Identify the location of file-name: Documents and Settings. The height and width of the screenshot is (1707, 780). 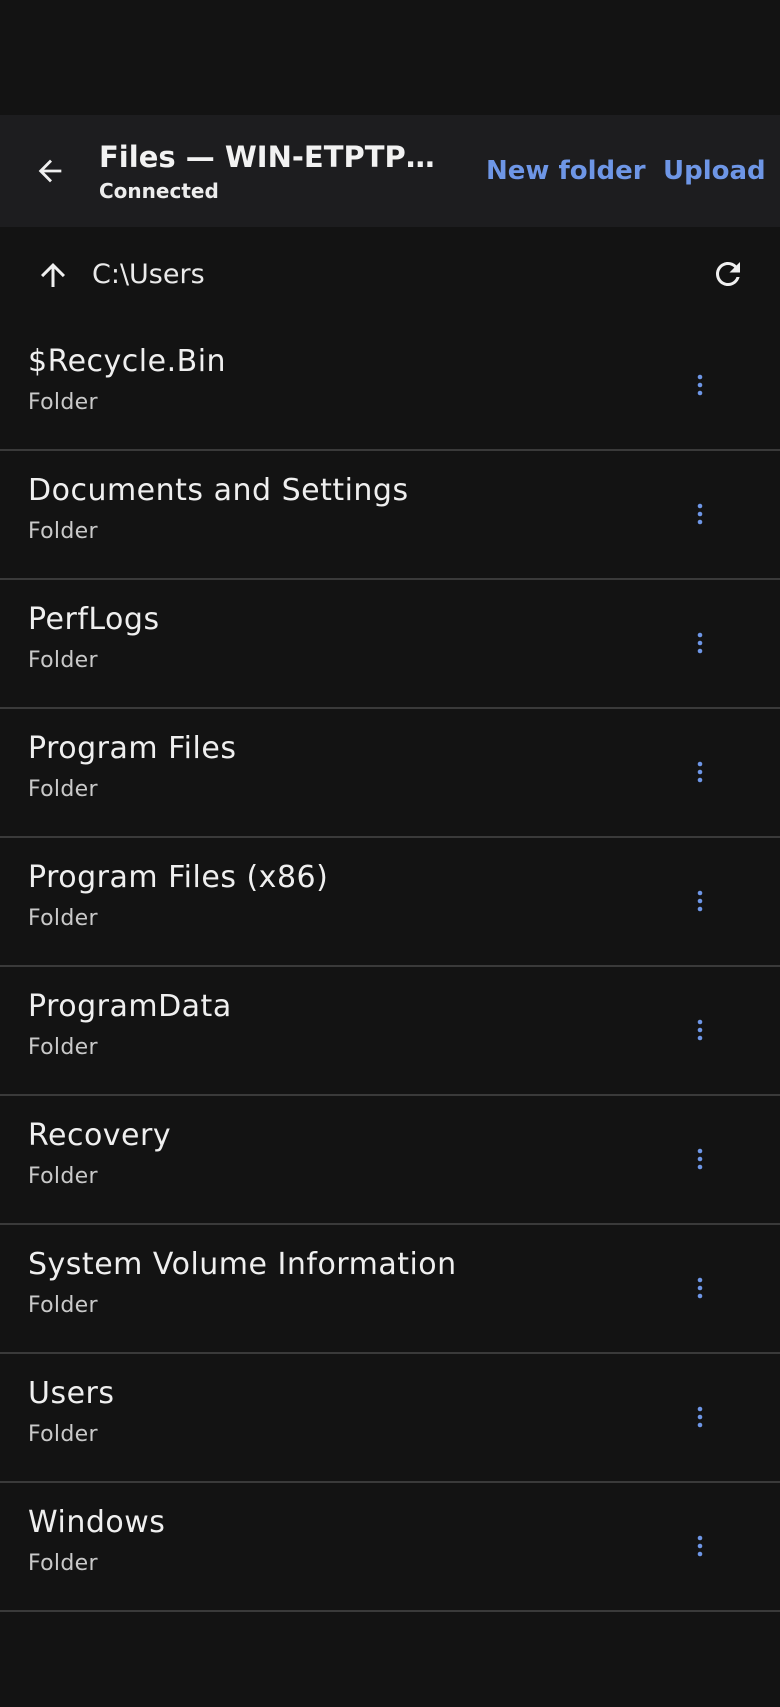
(218, 490).